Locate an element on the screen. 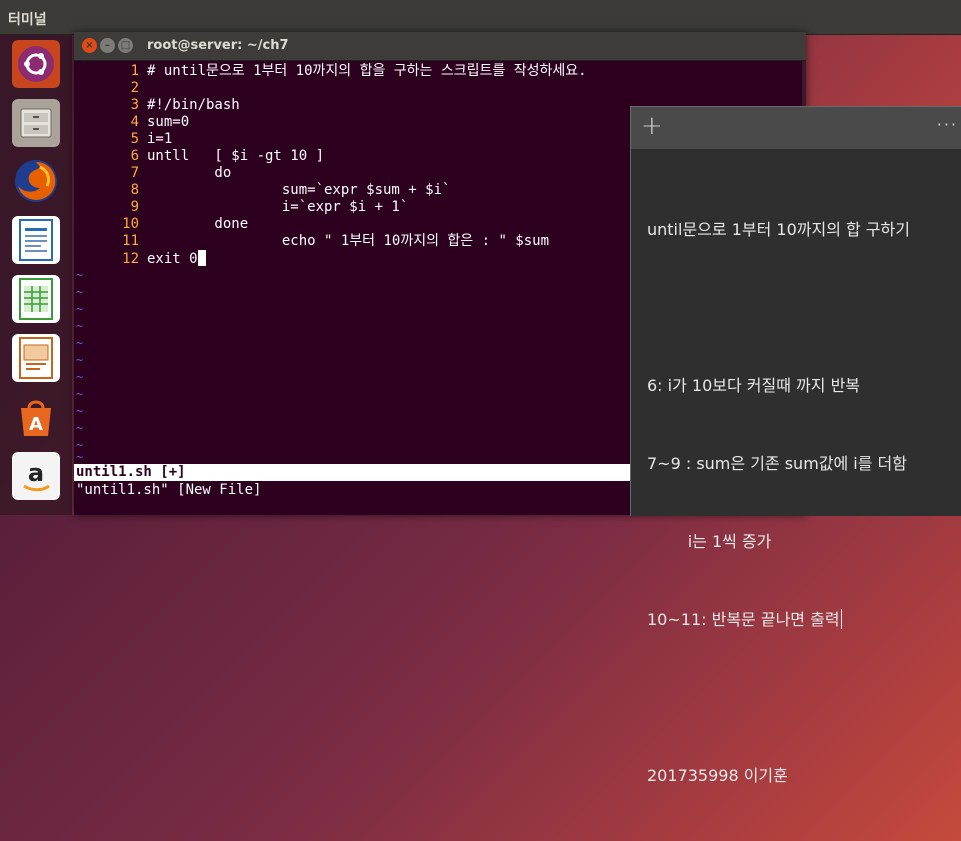 This screenshot has width=961, height=841. line-text: done is located at coordinates (198, 224).